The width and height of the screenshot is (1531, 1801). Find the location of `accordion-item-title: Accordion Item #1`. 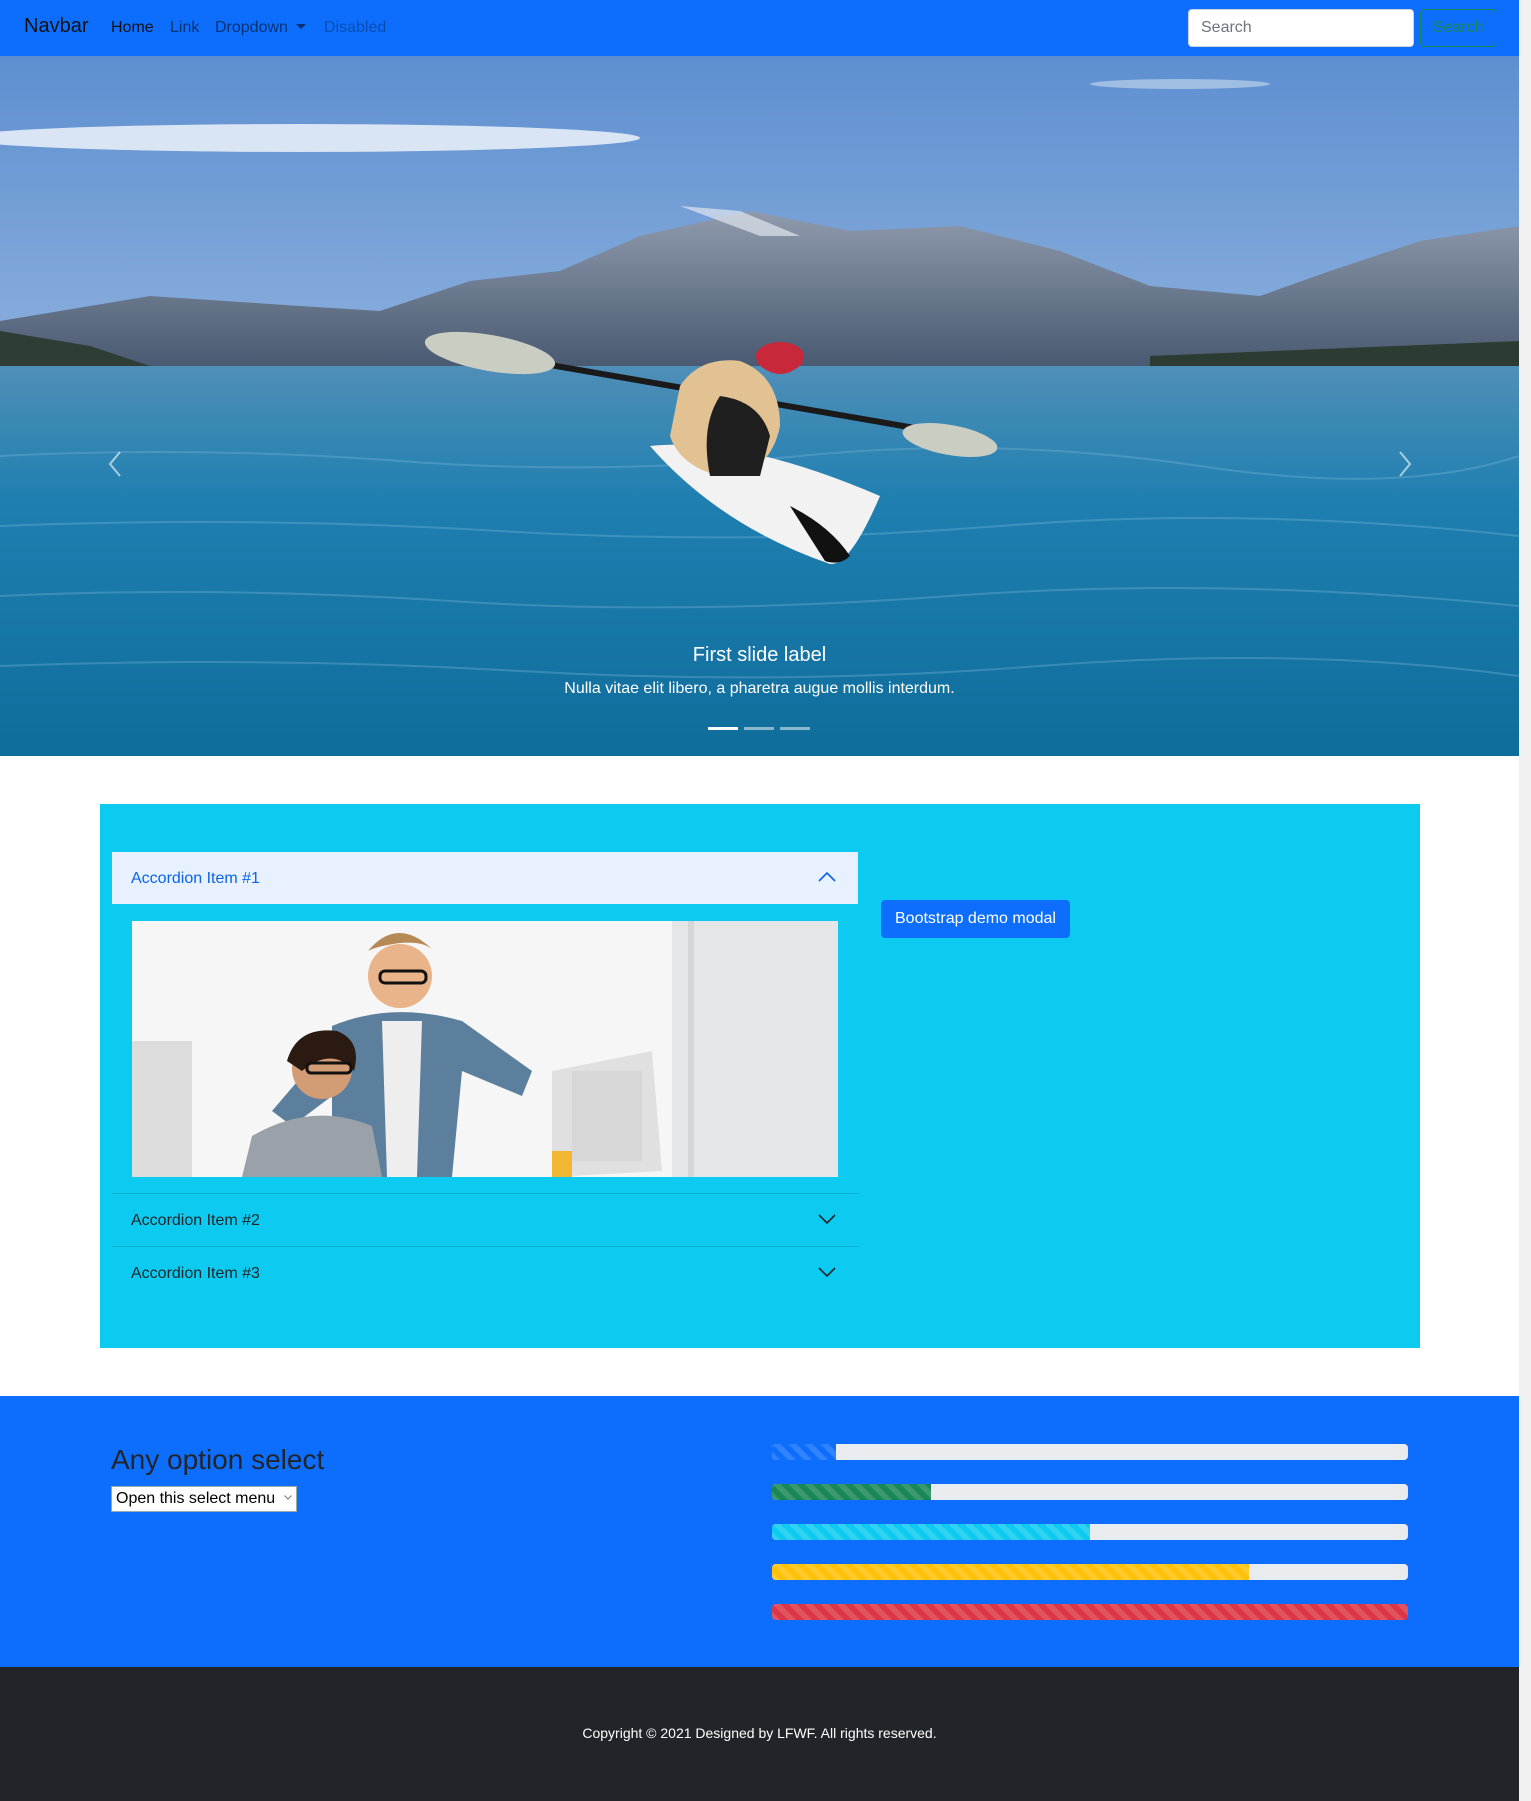

accordion-item-title: Accordion Item #1 is located at coordinates (195, 878).